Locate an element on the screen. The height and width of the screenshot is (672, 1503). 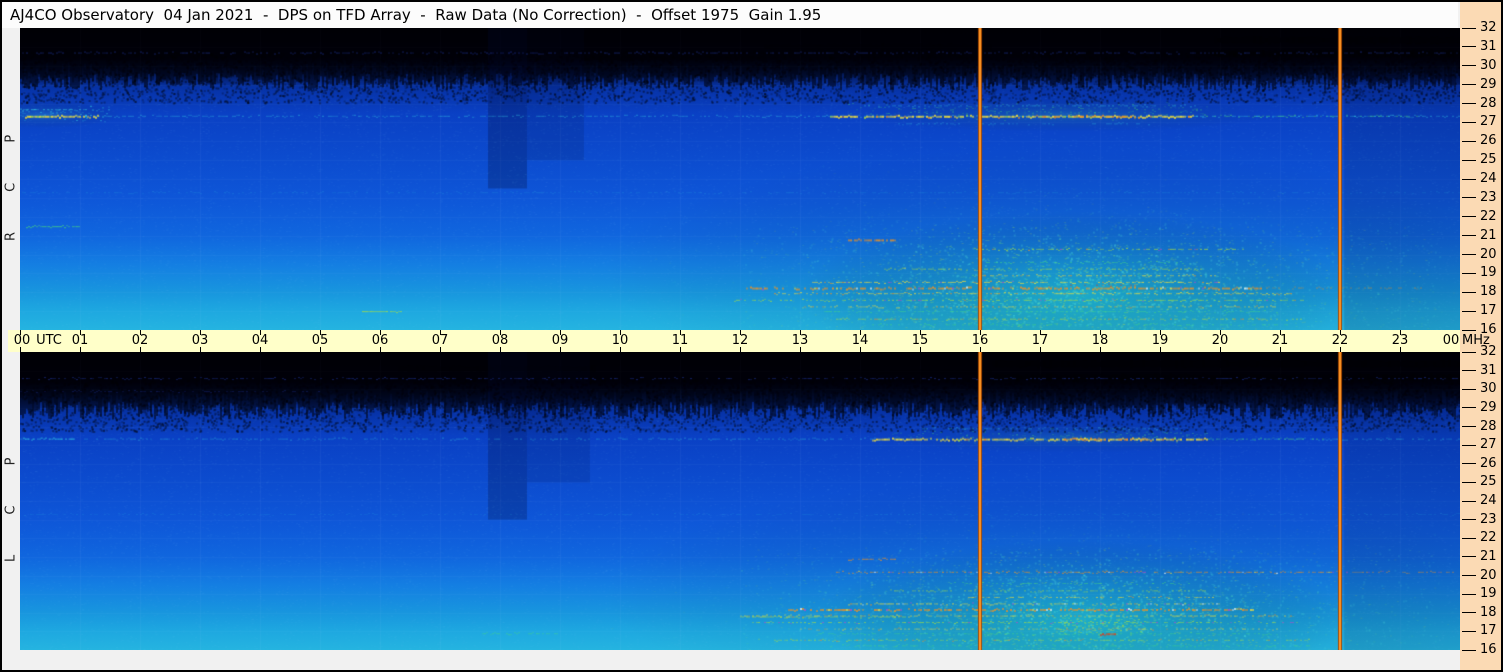
freq-tick-lcp-29: 29 is located at coordinates (1479, 407).